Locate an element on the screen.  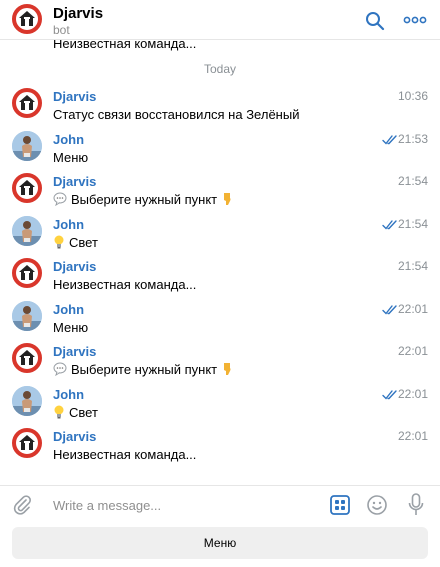
more-icon is located at coordinates (415, 20).